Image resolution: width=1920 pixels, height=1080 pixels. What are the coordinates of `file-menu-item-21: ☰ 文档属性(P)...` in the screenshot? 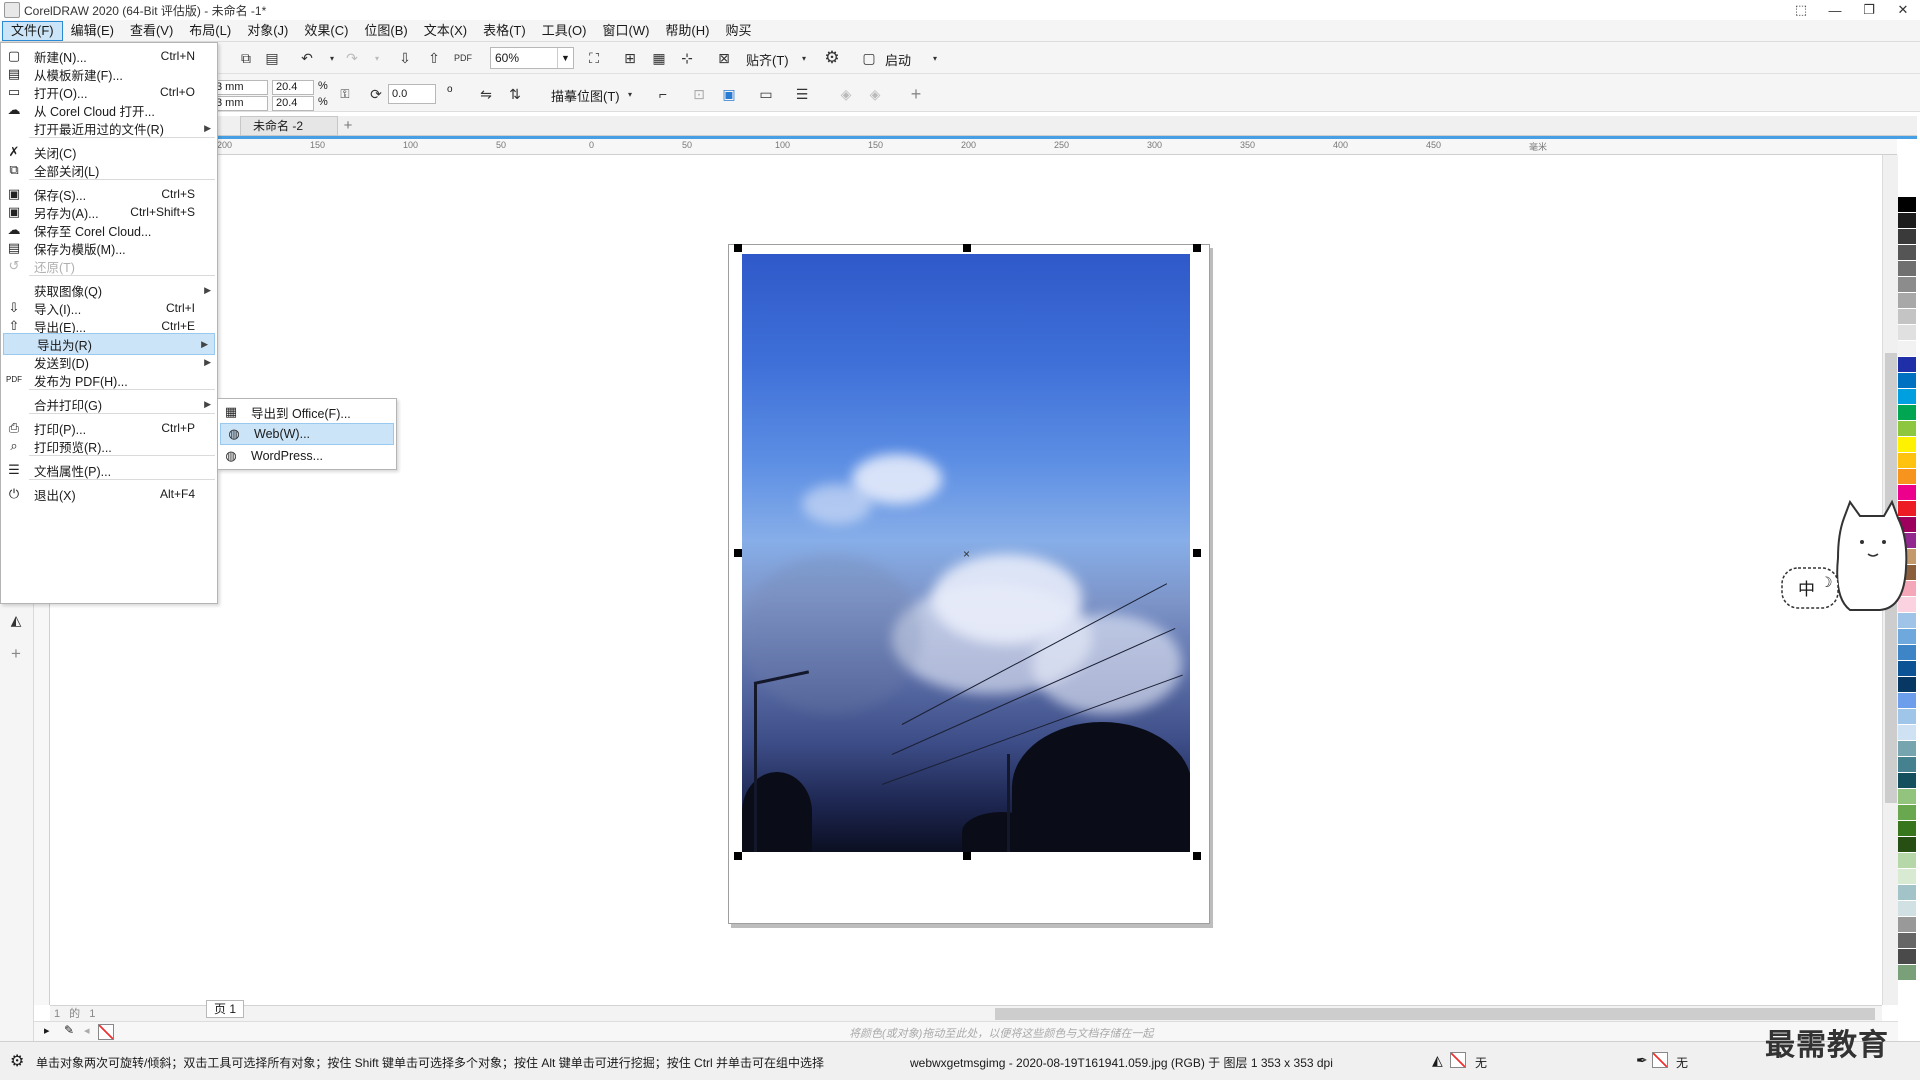 It's located at (109, 470).